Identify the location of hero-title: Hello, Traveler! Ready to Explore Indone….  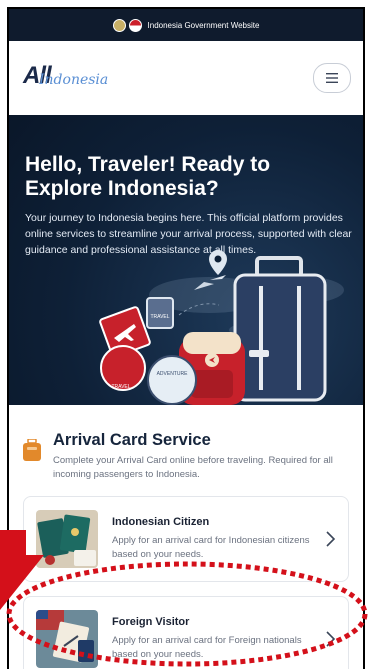
(148, 176).